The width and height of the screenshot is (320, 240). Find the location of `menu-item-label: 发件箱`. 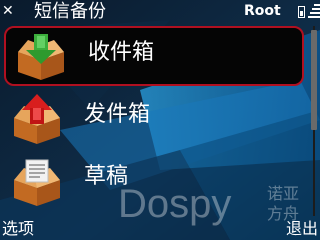

menu-item-label: 发件箱 is located at coordinates (117, 114).